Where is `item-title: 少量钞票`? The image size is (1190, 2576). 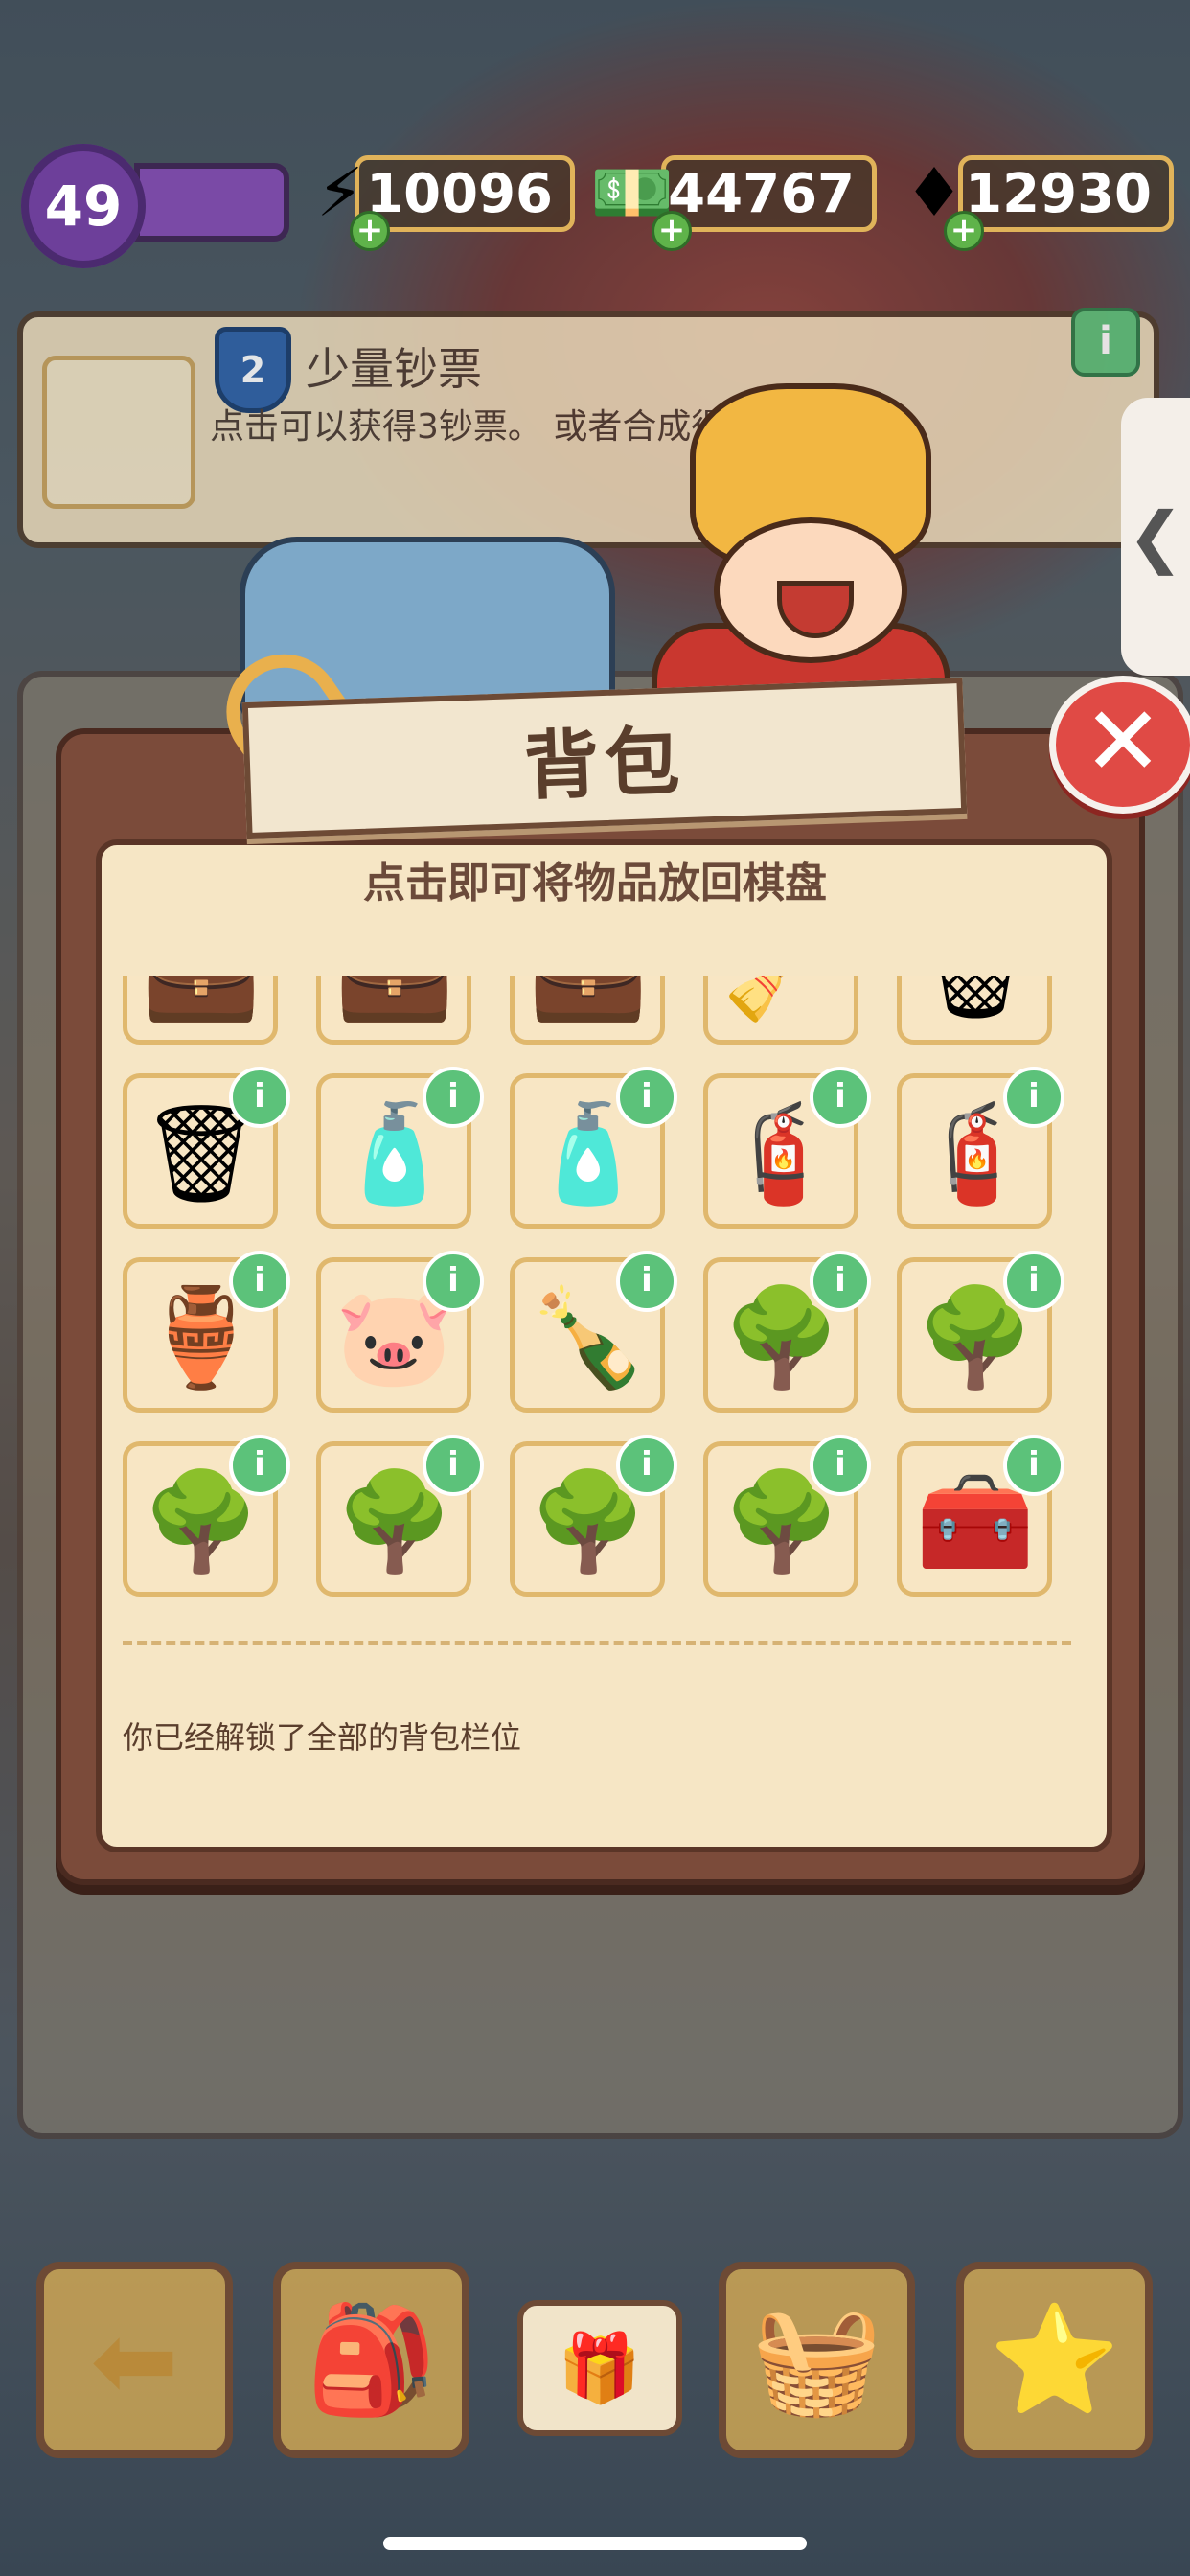 item-title: 少量钞票 is located at coordinates (394, 369).